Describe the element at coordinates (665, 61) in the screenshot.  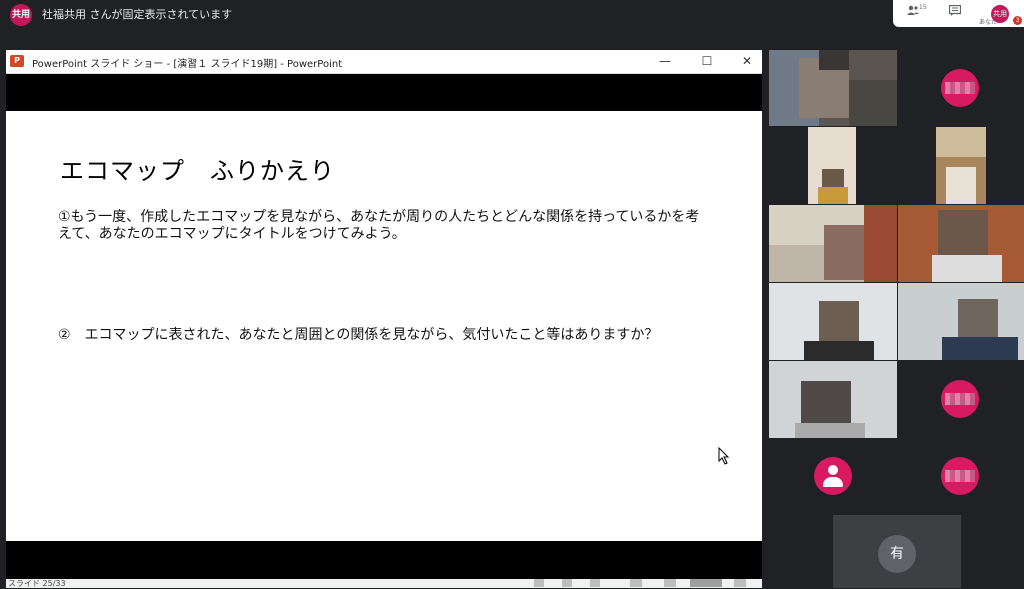
I see `minimize-button: —` at that location.